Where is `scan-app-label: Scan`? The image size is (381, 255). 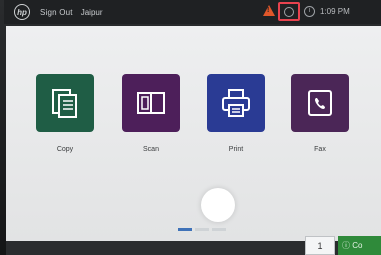
scan-app-label: Scan is located at coordinates (151, 149).